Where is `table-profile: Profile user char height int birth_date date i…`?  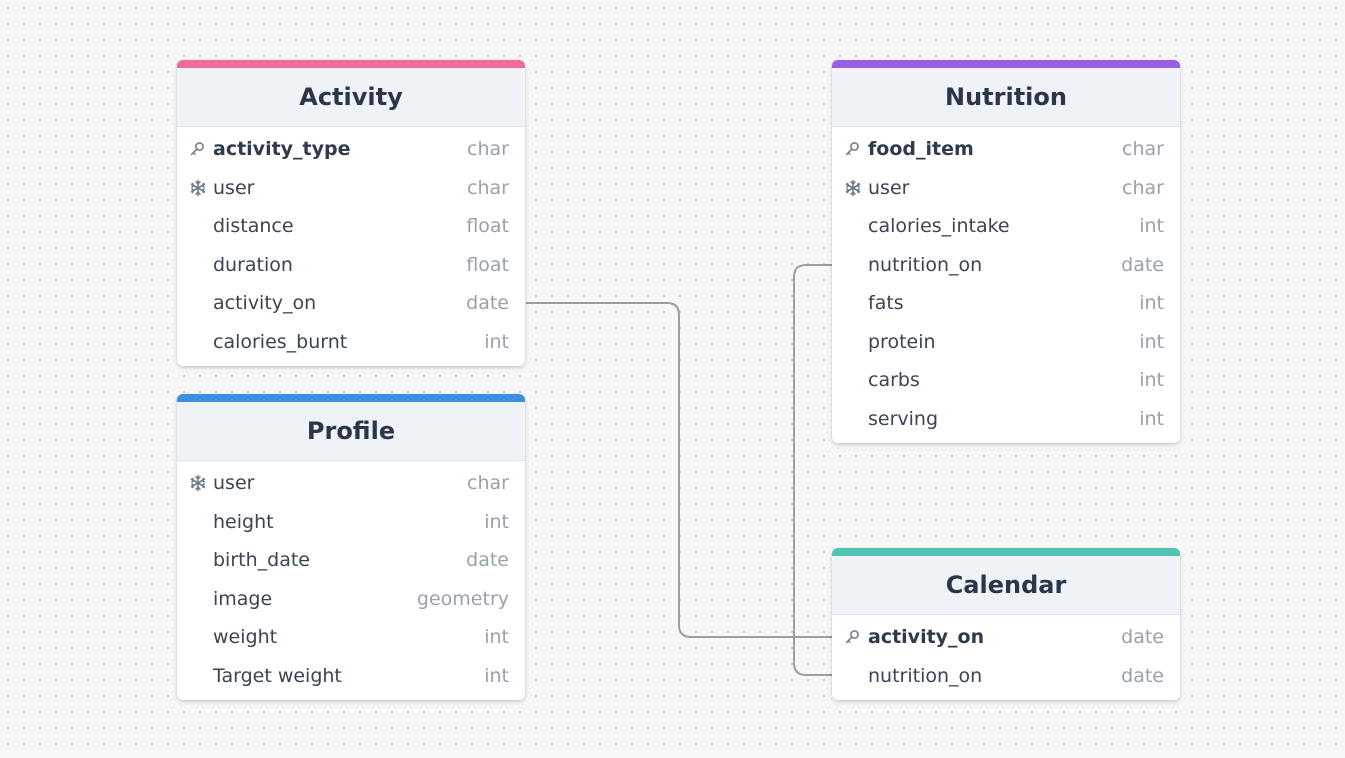 table-profile: Profile user char height int birth_date date i… is located at coordinates (351, 547).